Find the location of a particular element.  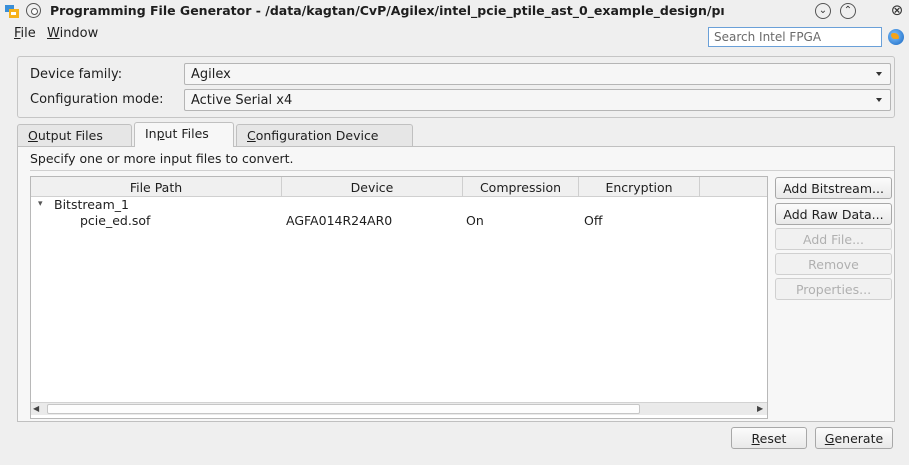

reset-label: eset is located at coordinates (773, 438).